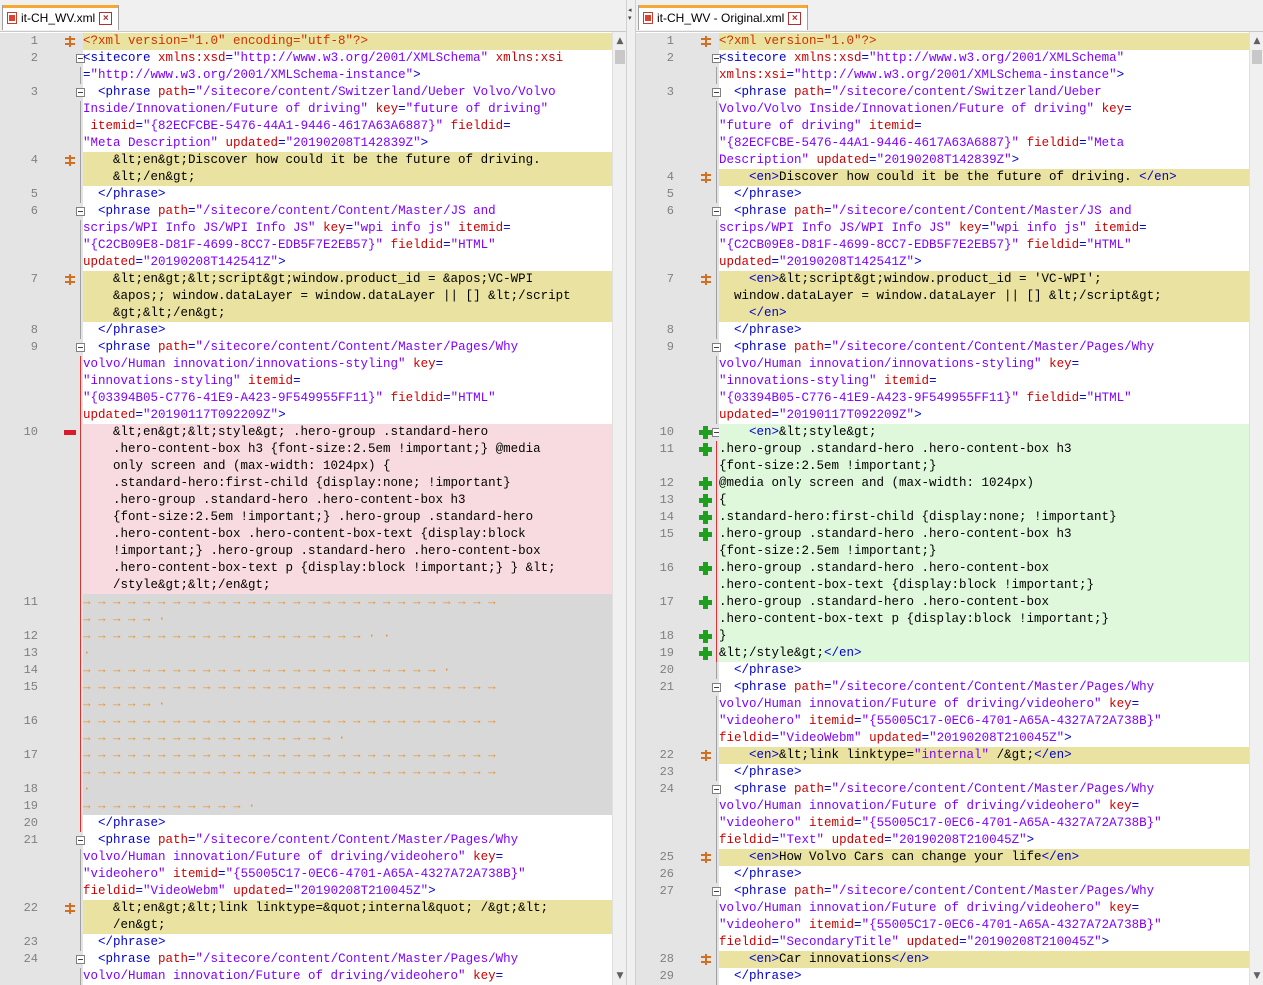 This screenshot has height=985, width=1263. What do you see at coordinates (306, 789) in the screenshot?
I see `code-line: 18 ·` at bounding box center [306, 789].